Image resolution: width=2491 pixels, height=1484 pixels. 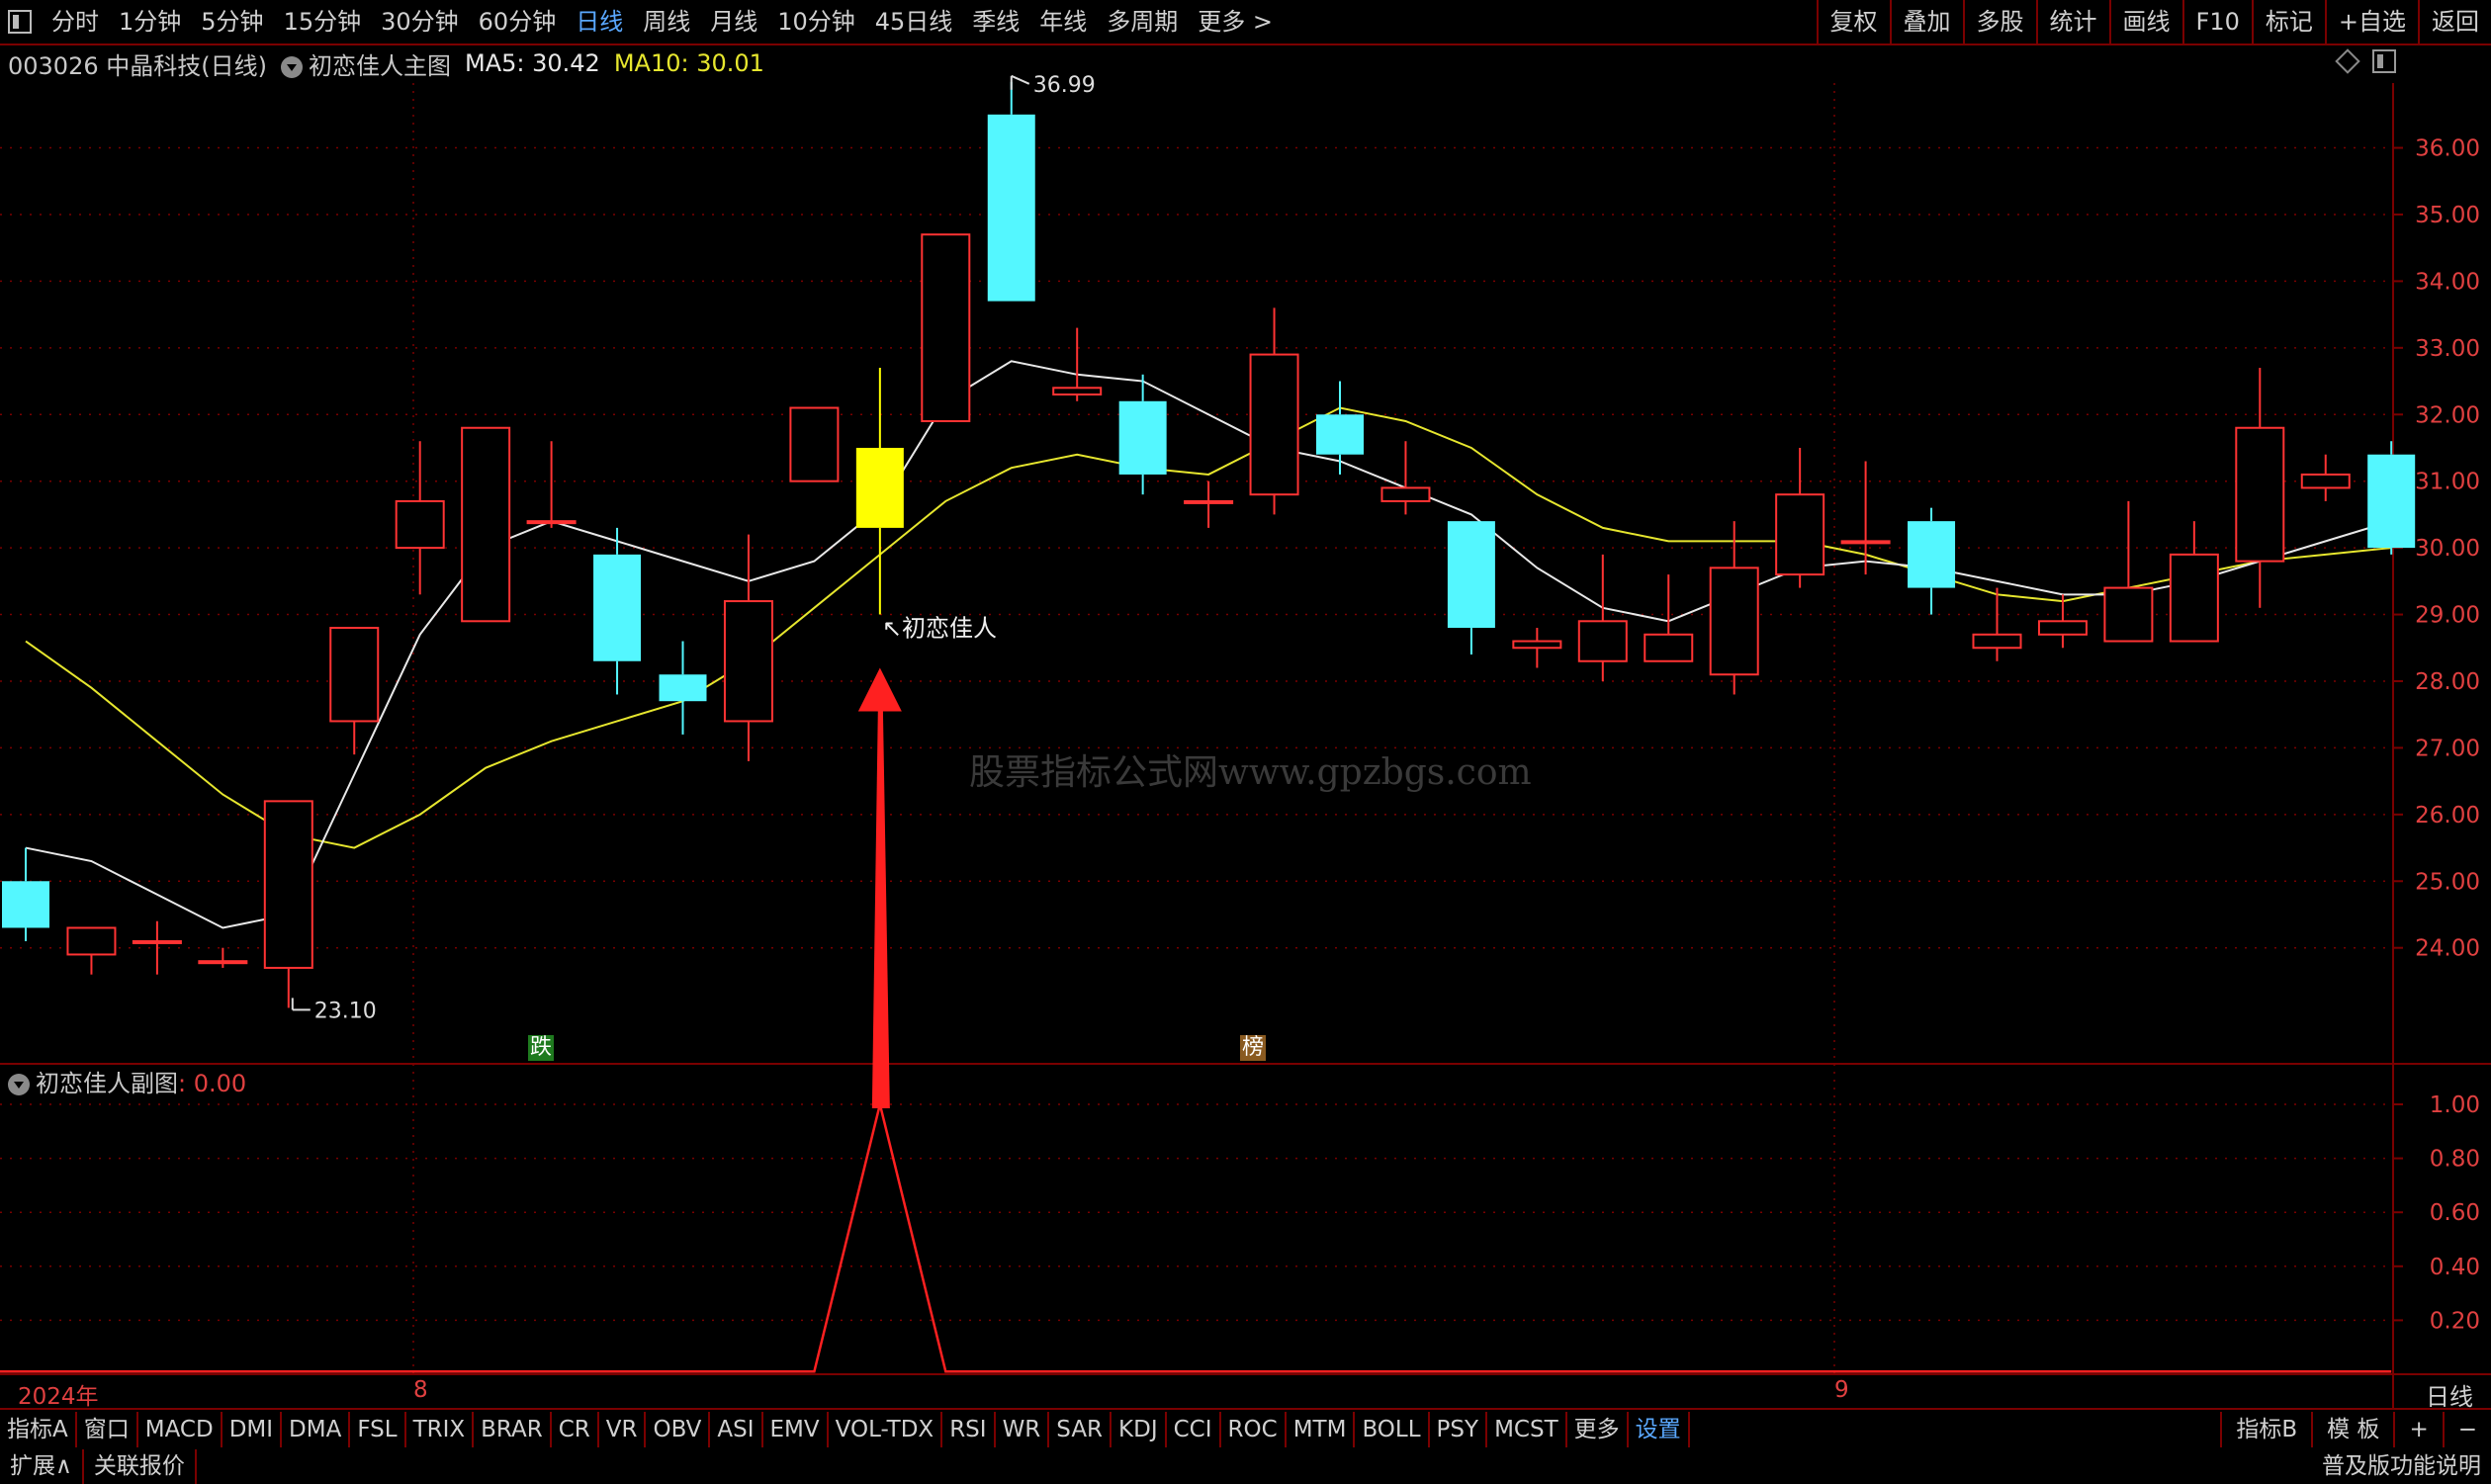 What do you see at coordinates (19, 1084) in the screenshot?
I see `dropdown-icon` at bounding box center [19, 1084].